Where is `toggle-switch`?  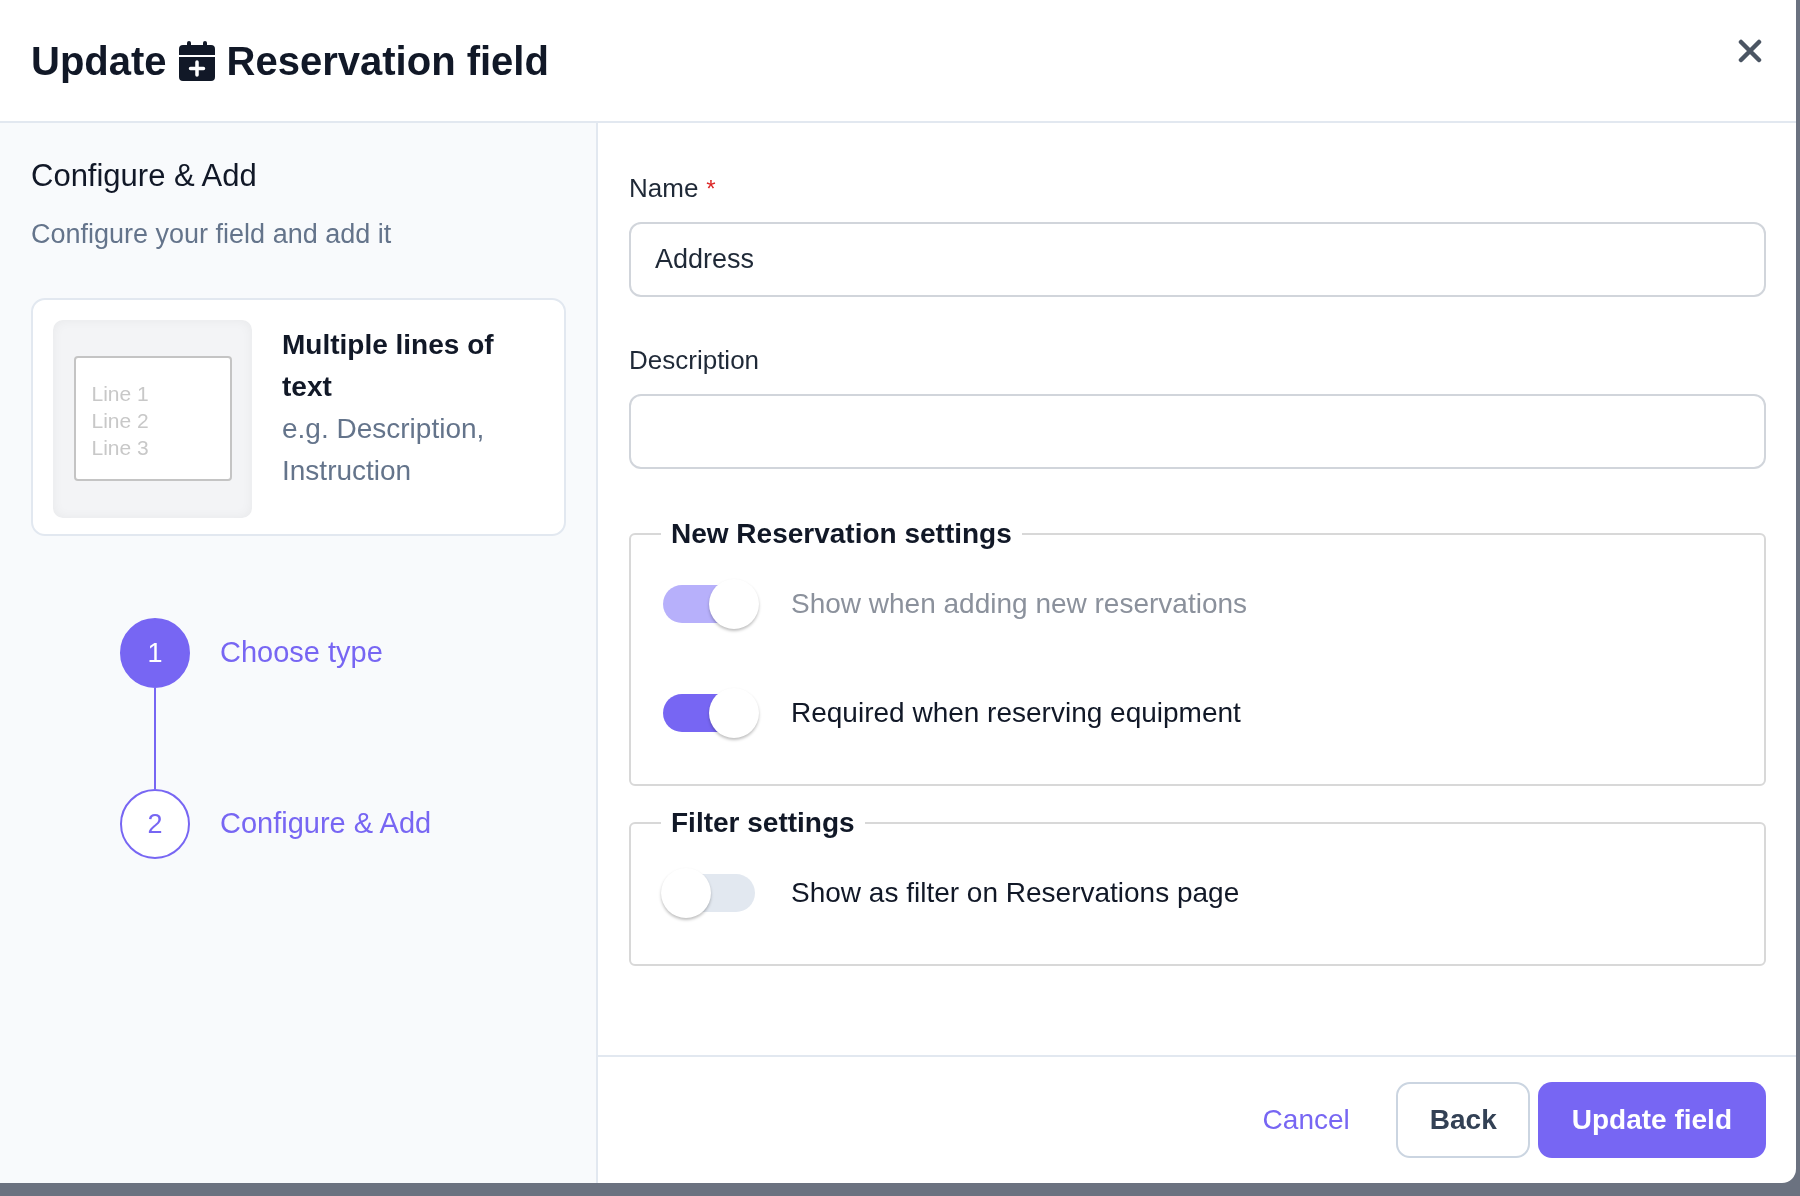 toggle-switch is located at coordinates (711, 713).